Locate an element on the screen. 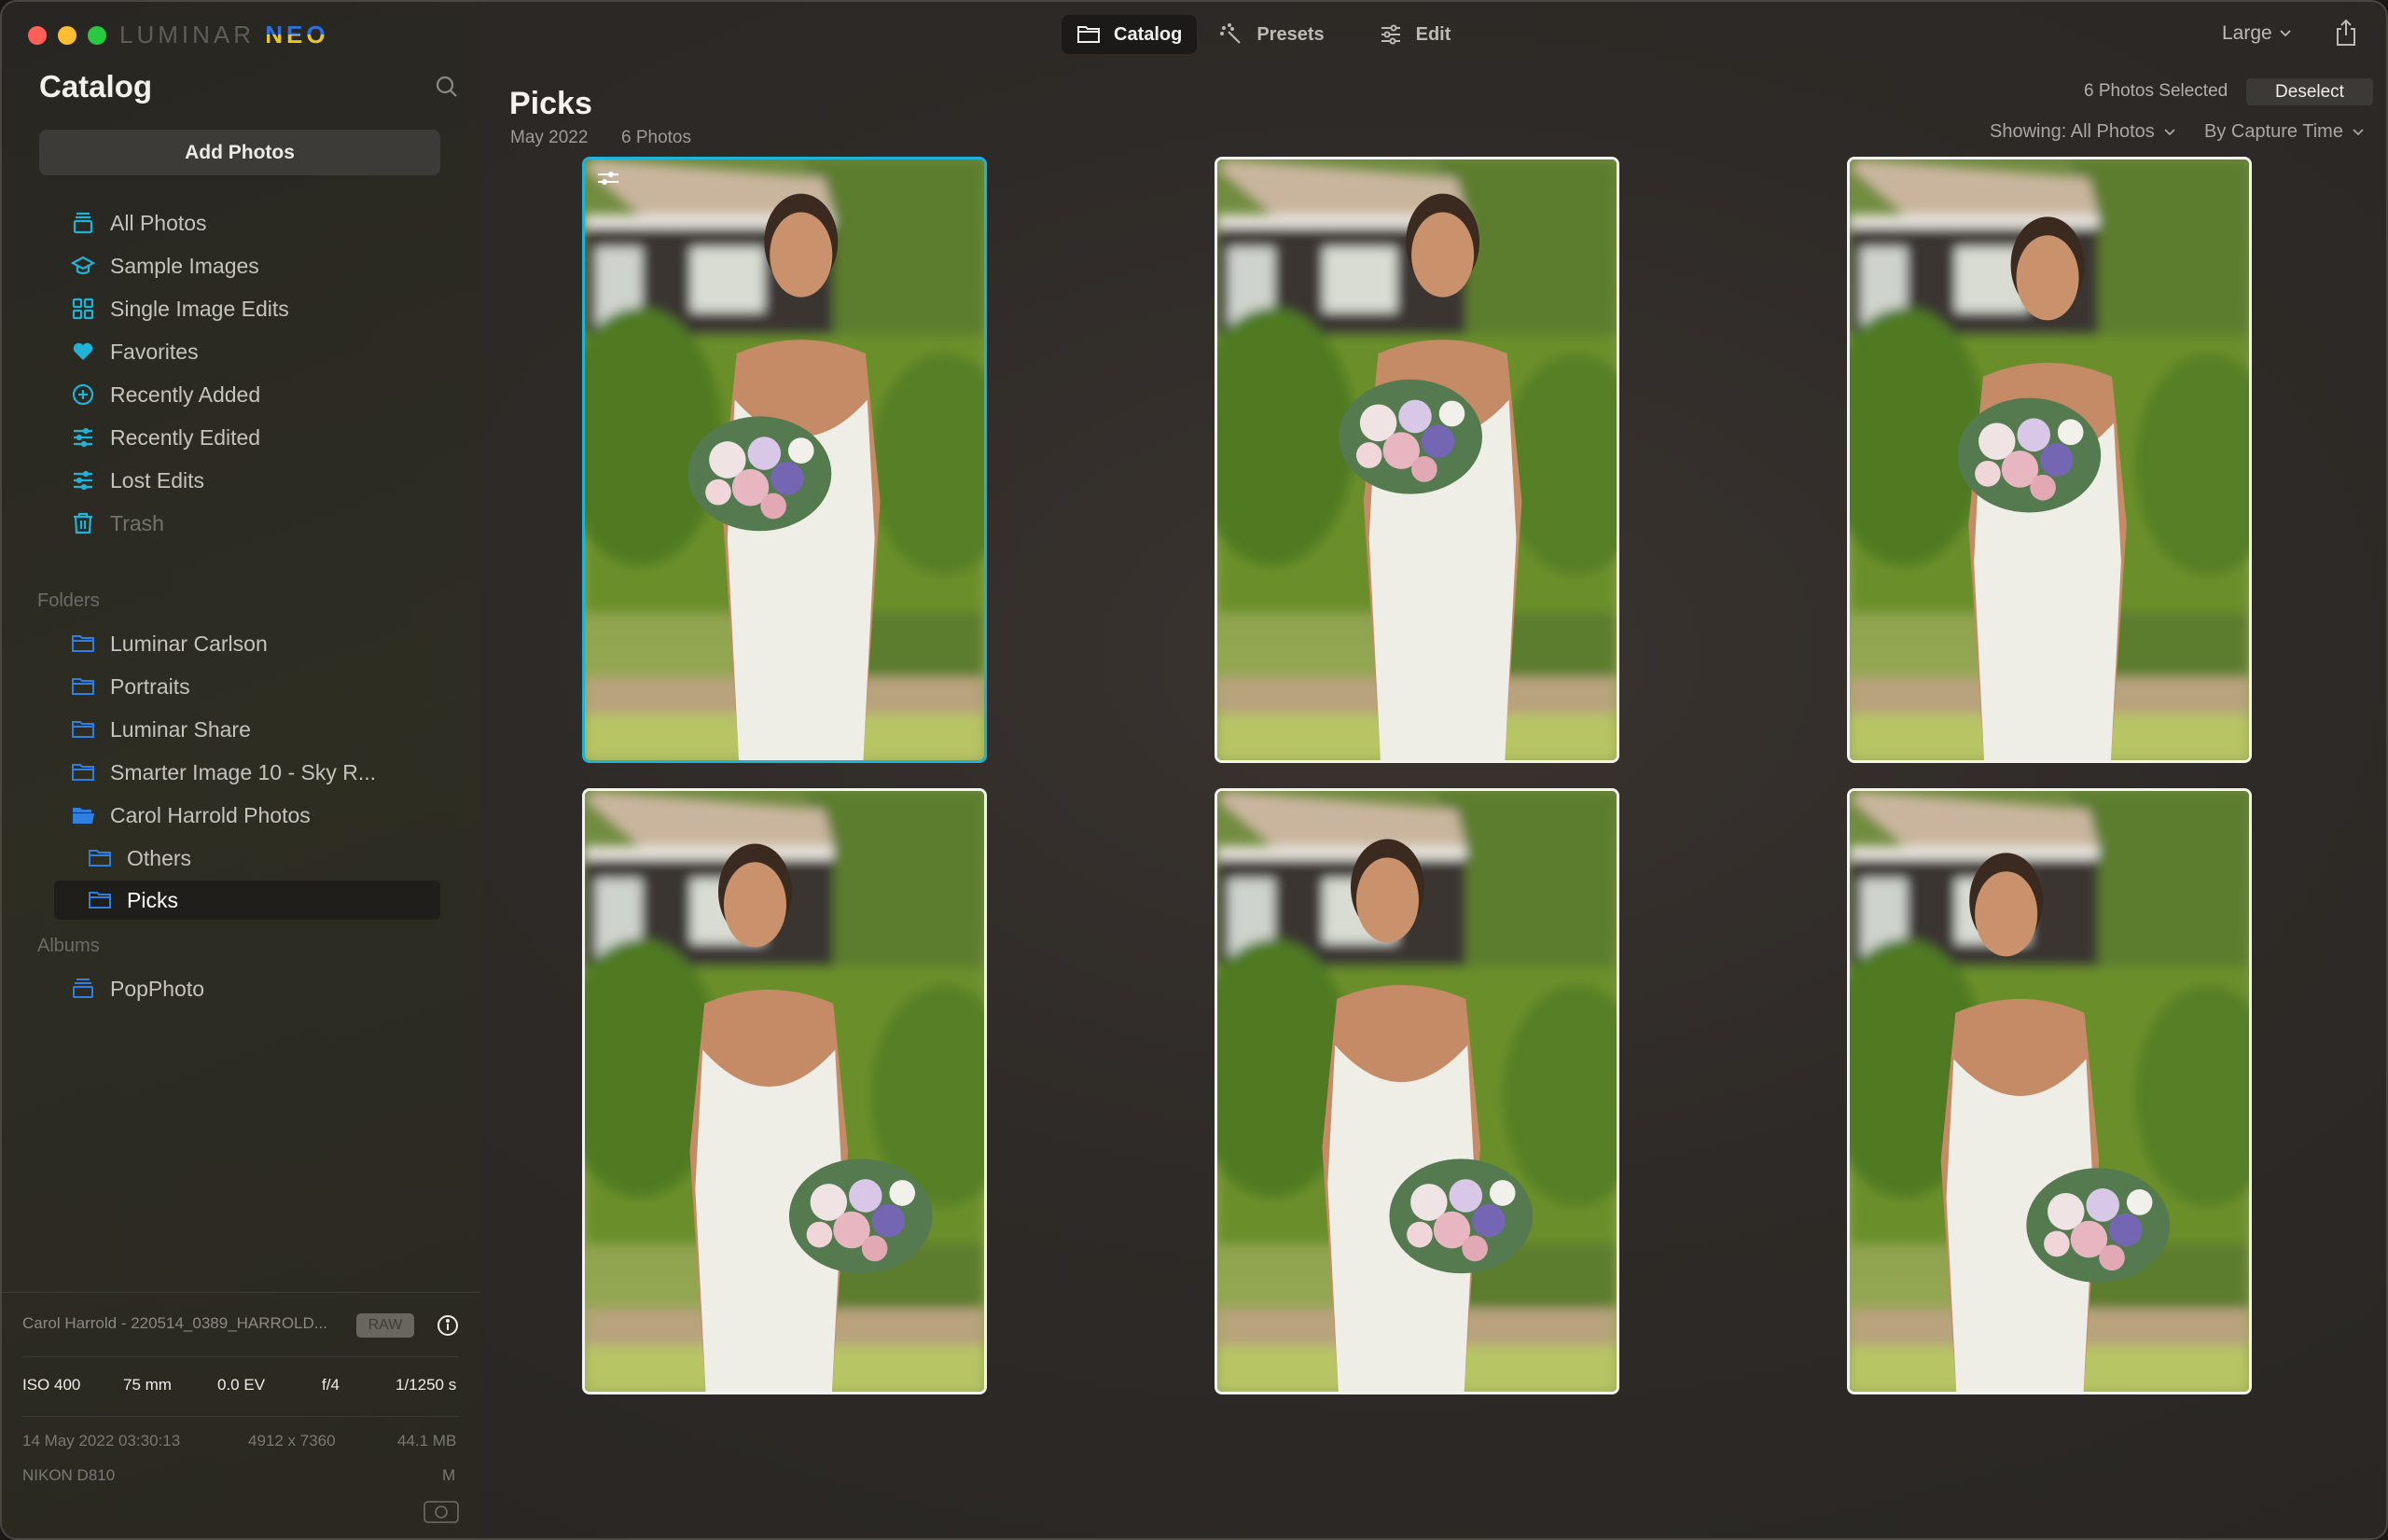  sidebar-item-single-image-edits: Single Image Edits is located at coordinates (180, 309).